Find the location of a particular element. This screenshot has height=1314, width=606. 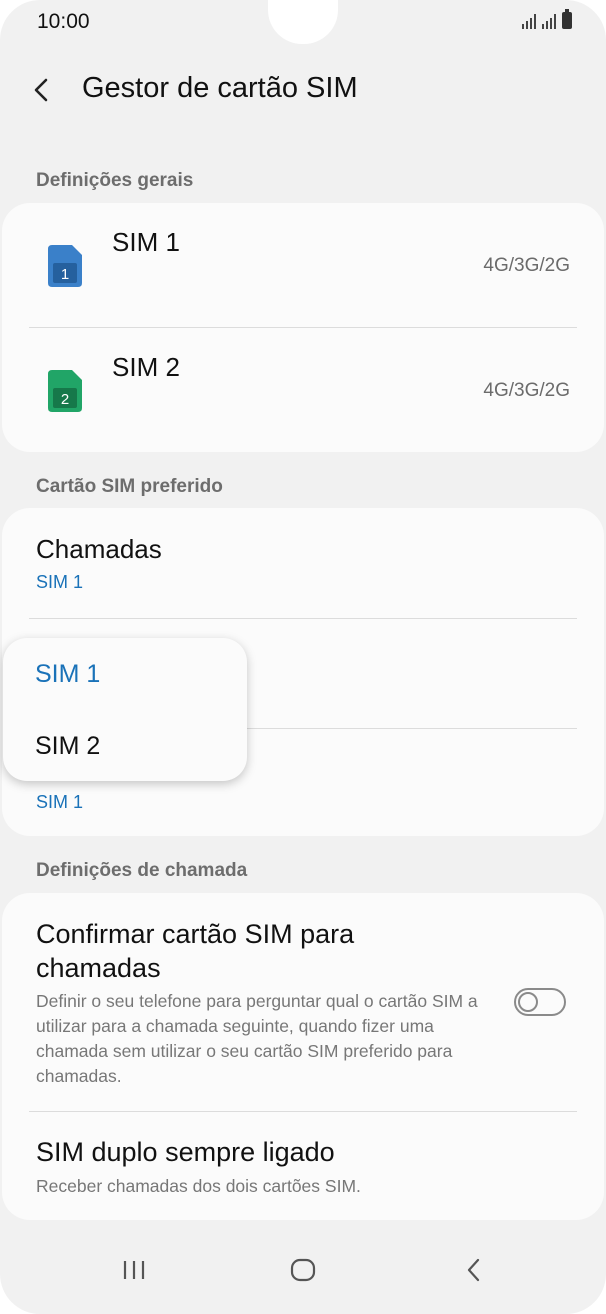

sim-name: SIM 1 is located at coordinates (146, 242).